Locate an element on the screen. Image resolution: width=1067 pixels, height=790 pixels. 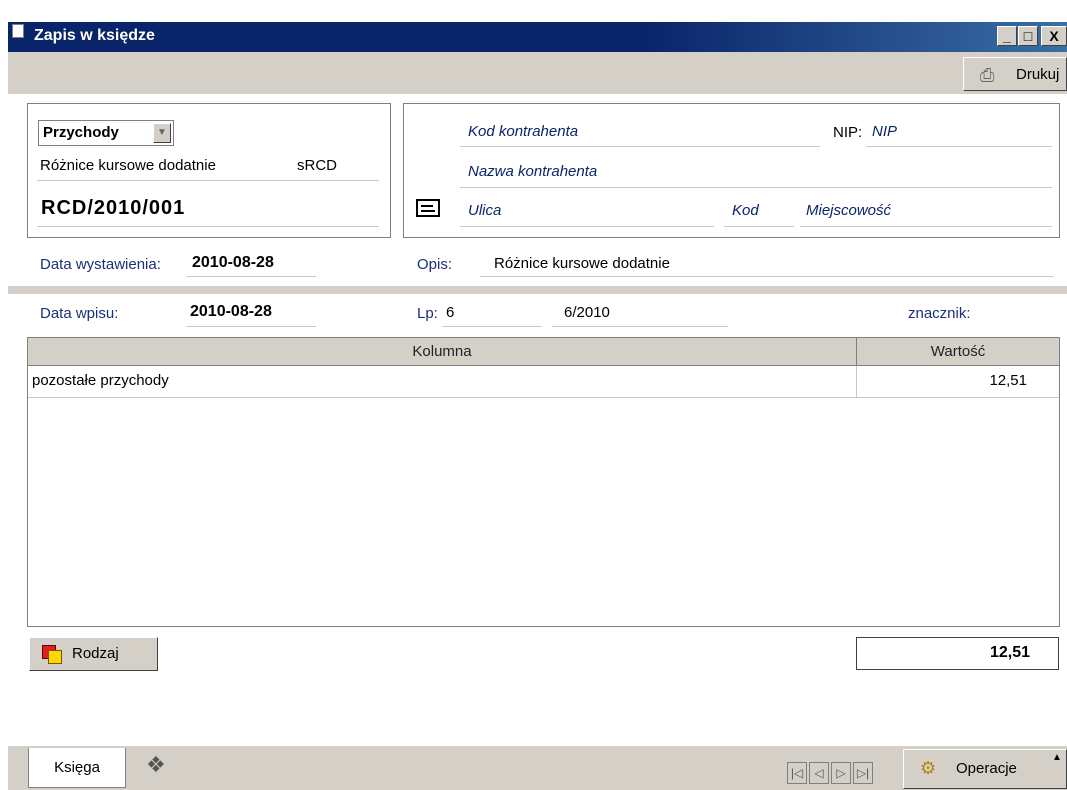
city-placeholder: Miejscowość is located at coordinates (849, 210).